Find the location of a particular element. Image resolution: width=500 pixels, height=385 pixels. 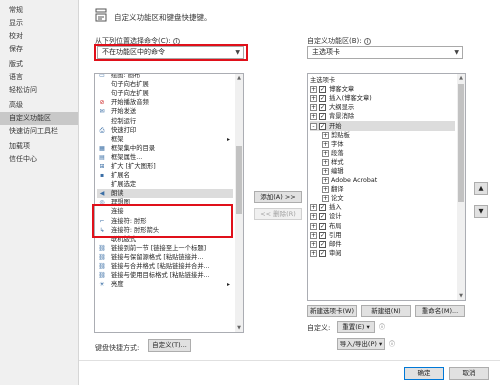

ribbon-tree-item: + 字体 is located at coordinates (382, 144).